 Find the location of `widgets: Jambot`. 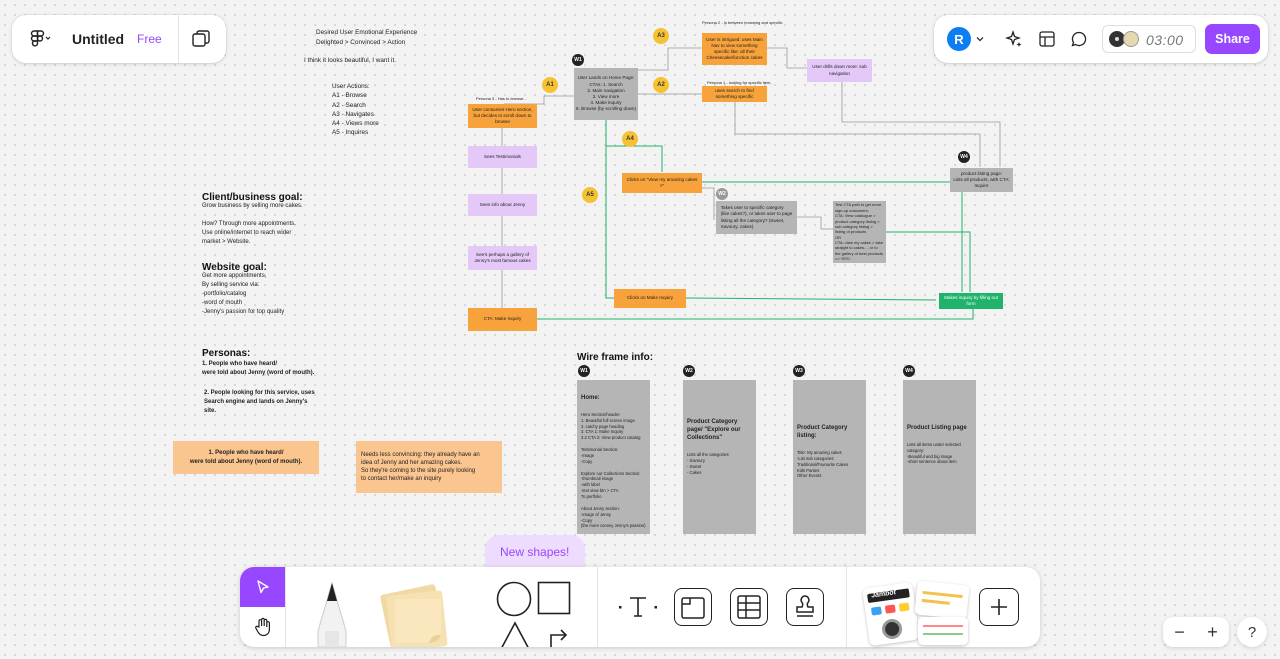

widgets: Jambot is located at coordinates (917, 613).